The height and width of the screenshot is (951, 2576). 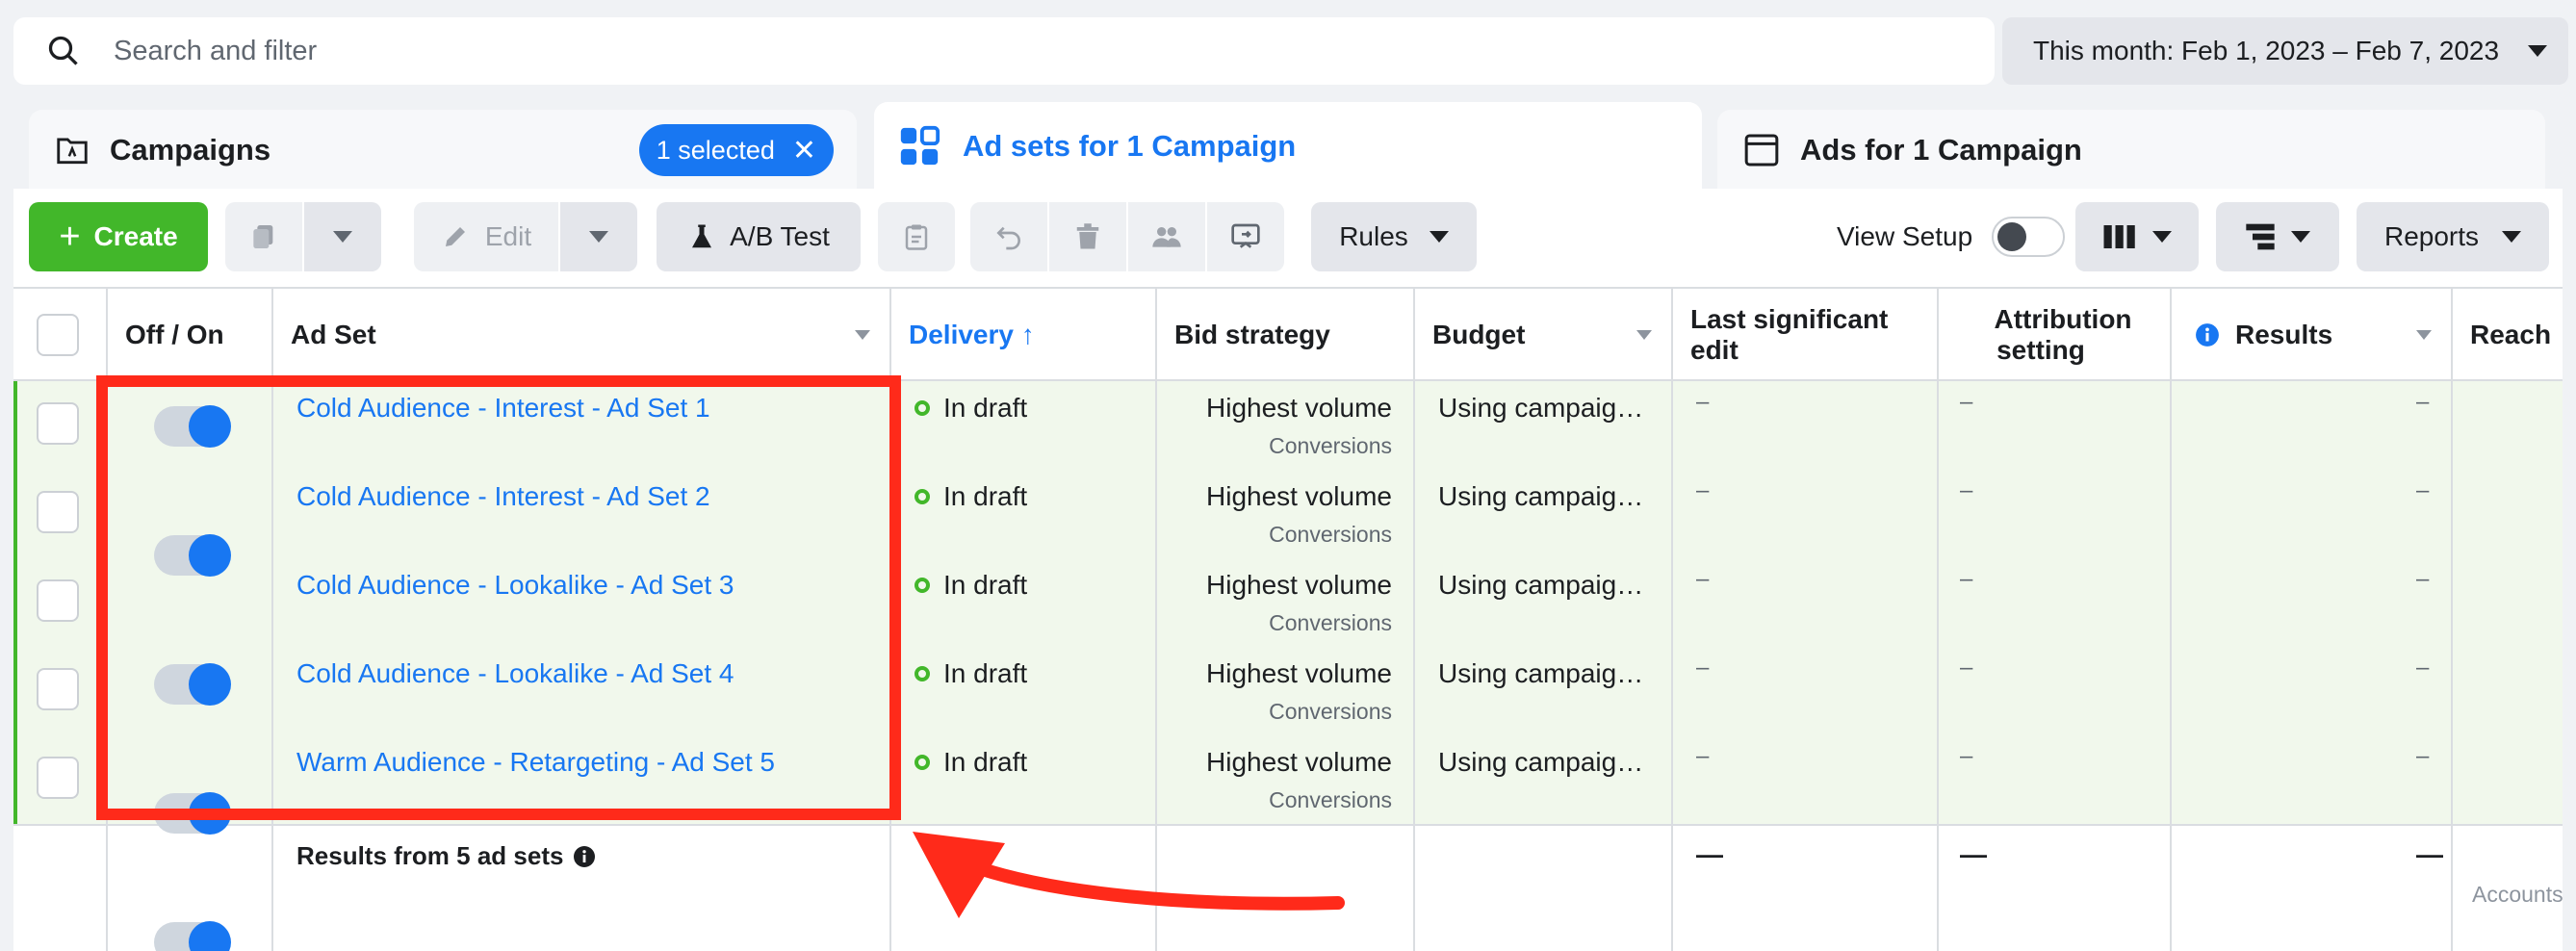 I want to click on summary-attribution: —, so click(x=1974, y=854).